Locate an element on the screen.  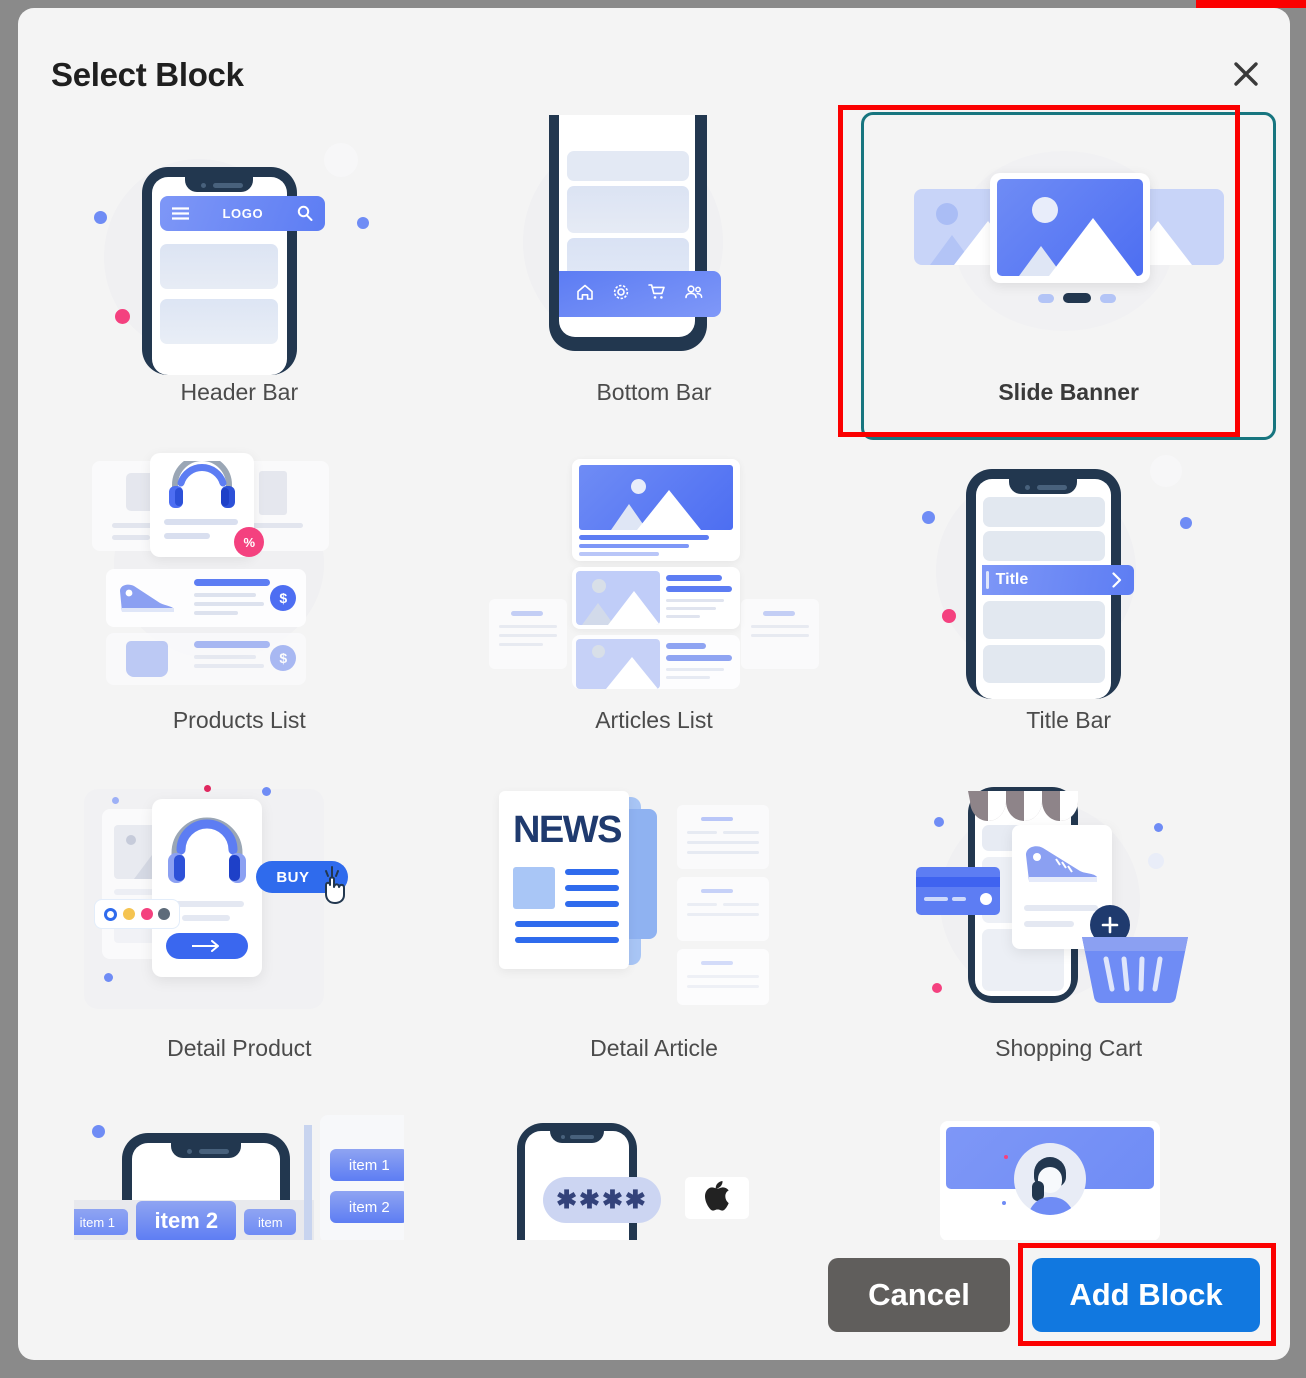
block-card-shopping-cart: Shopping Cart is located at coordinates (1068, 932).